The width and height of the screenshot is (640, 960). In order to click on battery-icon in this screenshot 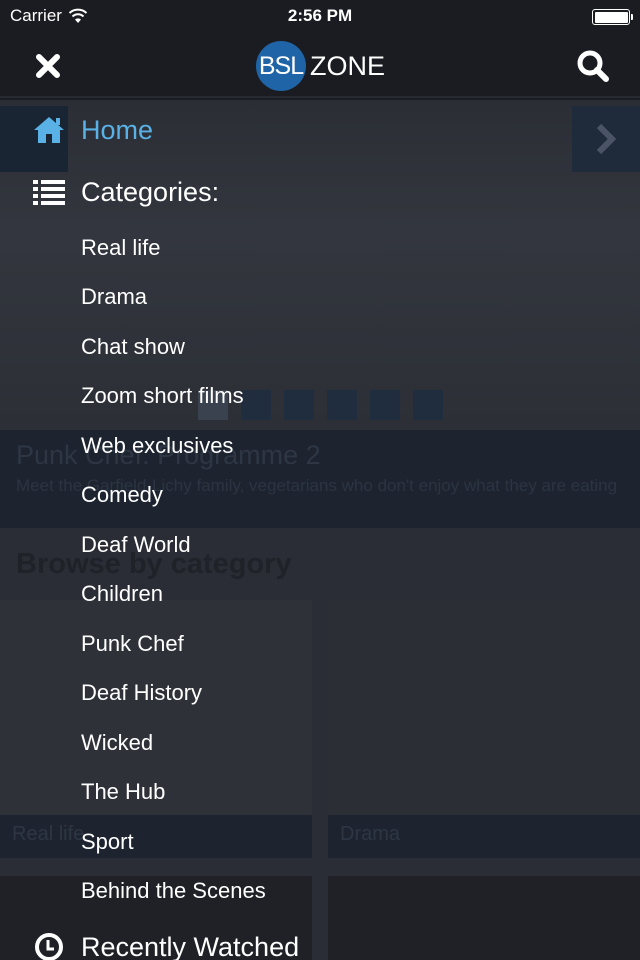, I will do `click(612, 17)`.